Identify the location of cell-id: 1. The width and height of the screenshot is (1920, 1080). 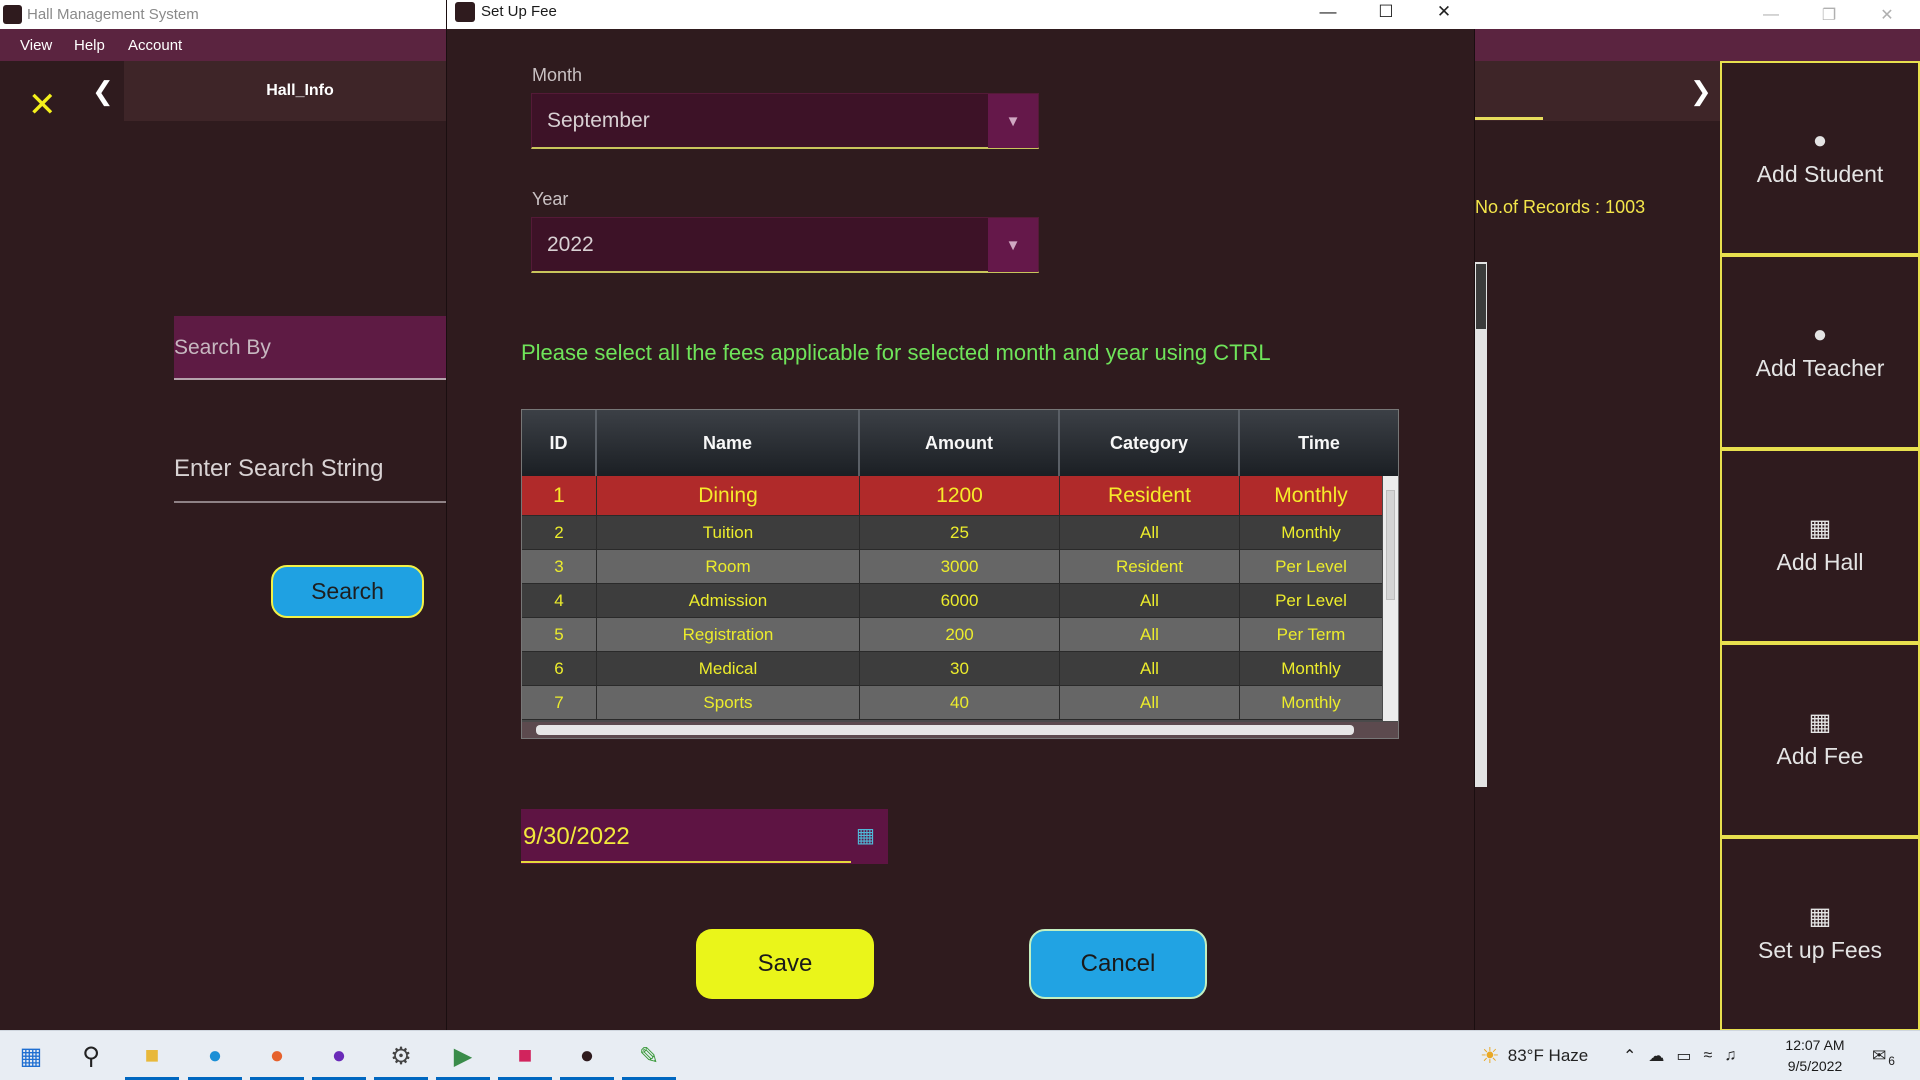
(559, 495).